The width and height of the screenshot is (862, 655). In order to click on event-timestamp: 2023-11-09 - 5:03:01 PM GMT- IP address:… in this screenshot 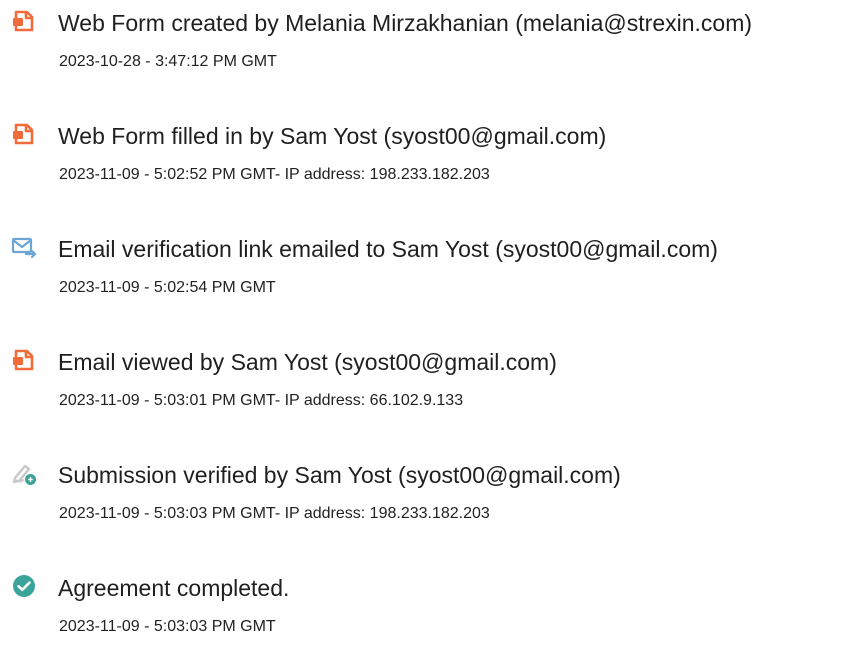, I will do `click(261, 400)`.